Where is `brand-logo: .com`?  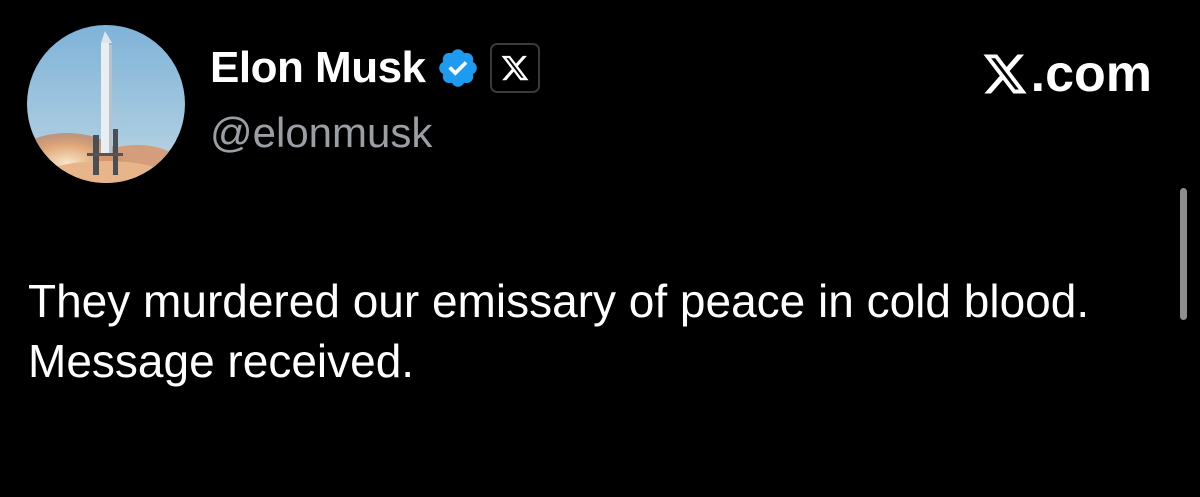
brand-logo: .com is located at coordinates (1066, 74).